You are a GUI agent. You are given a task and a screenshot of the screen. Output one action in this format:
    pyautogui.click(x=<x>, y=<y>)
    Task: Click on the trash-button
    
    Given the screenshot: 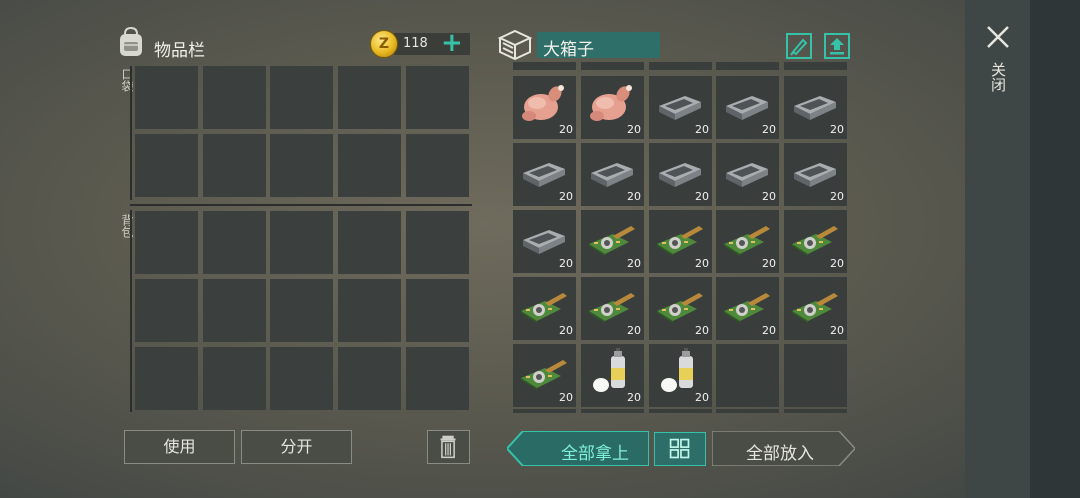 What is the action you would take?
    pyautogui.click(x=448, y=447)
    